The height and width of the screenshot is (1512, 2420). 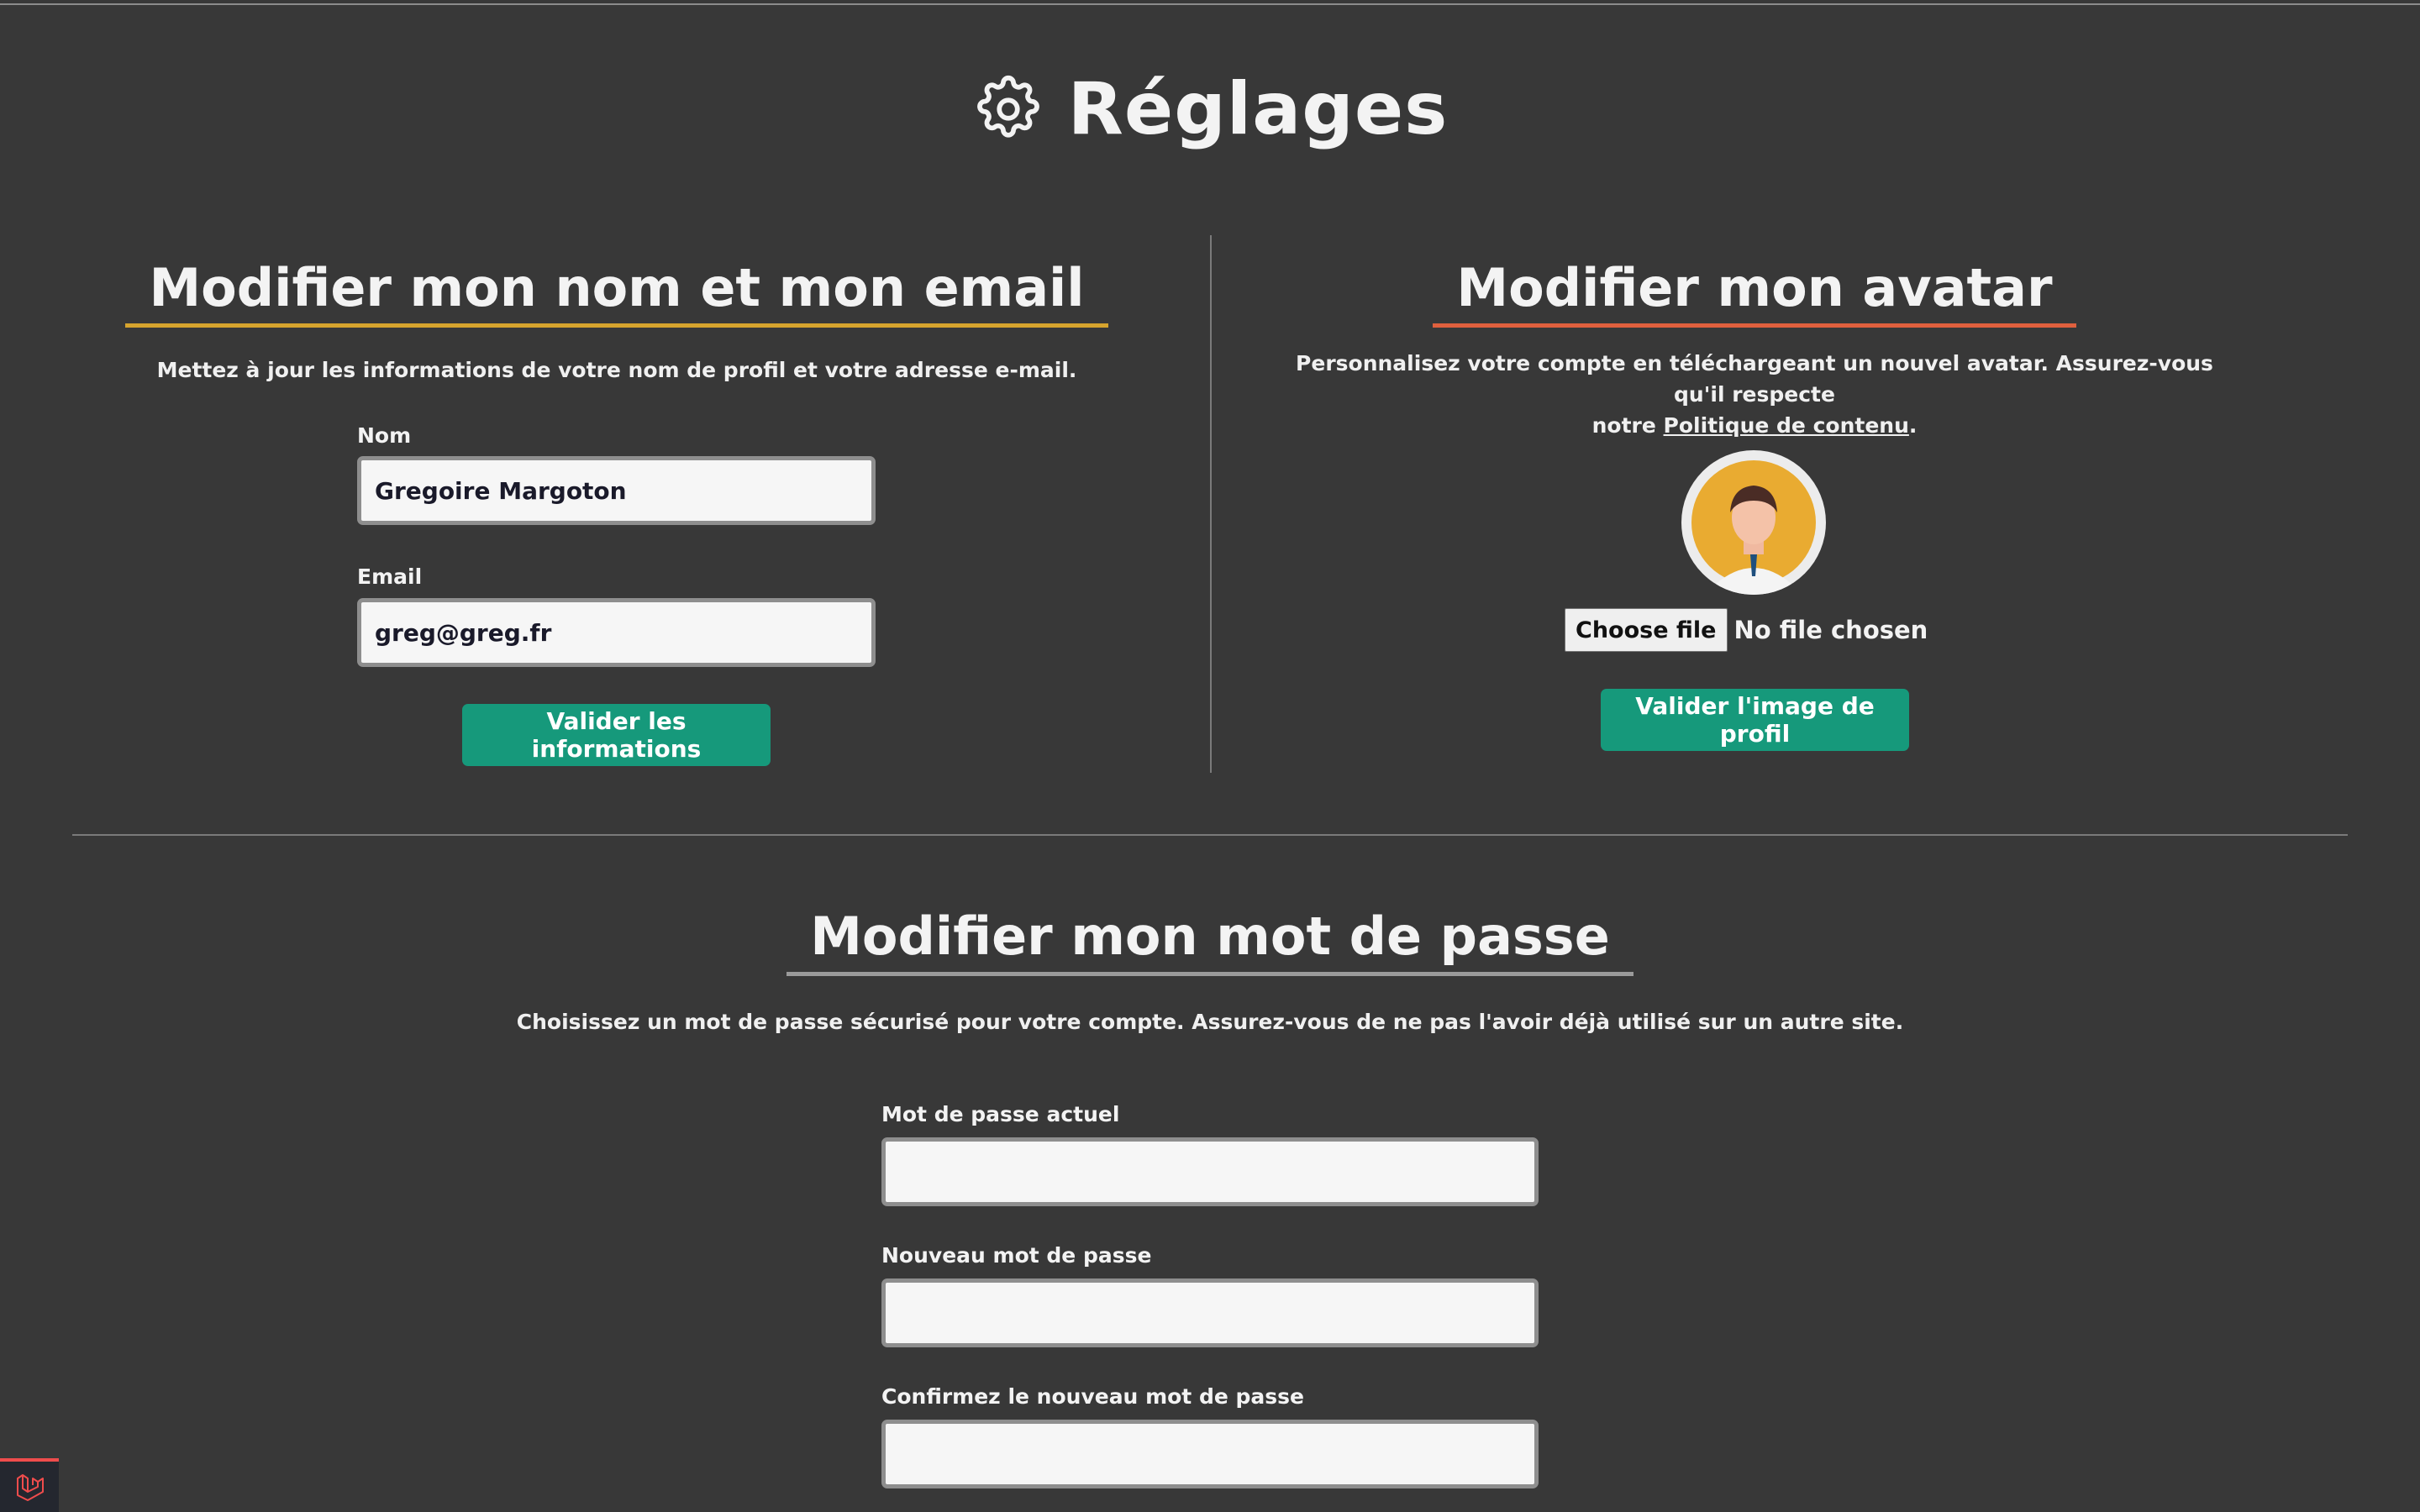 What do you see at coordinates (384, 435) in the screenshot?
I see `name-label: Nom` at bounding box center [384, 435].